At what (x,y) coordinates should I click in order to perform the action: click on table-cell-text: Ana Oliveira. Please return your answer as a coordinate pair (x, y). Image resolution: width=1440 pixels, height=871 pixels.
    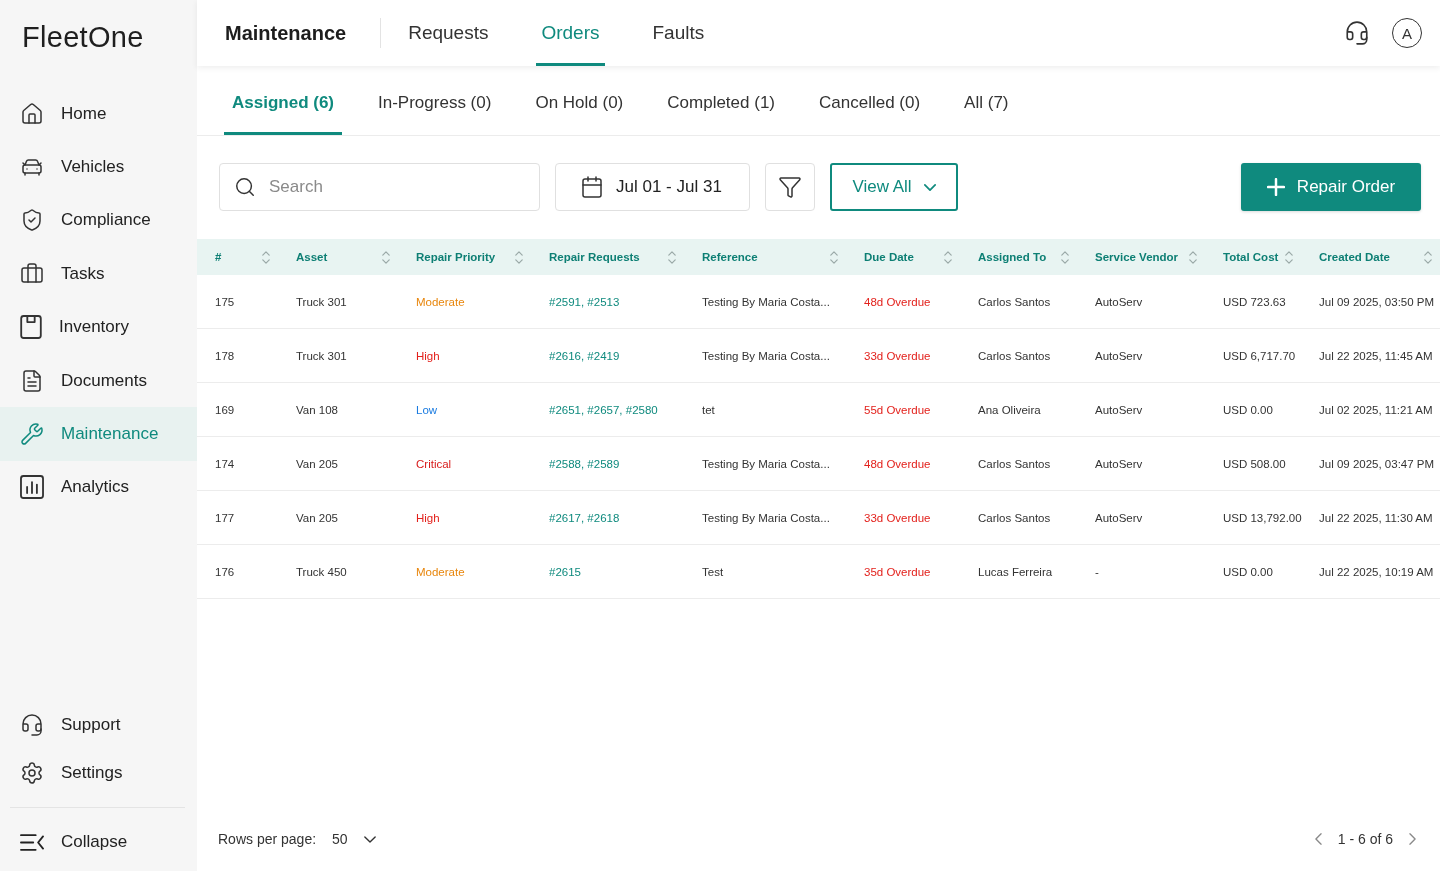
    Looking at the image, I should click on (1009, 410).